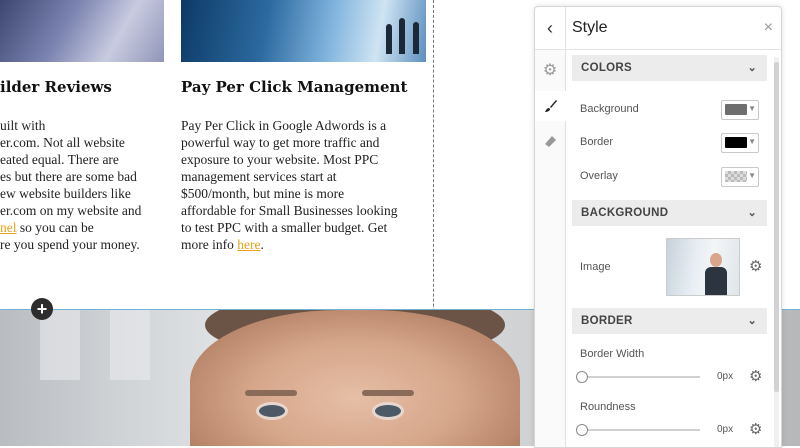 This screenshot has height=448, width=800. What do you see at coordinates (550, 71) in the screenshot?
I see `settings-tab-icon: ⚙` at bounding box center [550, 71].